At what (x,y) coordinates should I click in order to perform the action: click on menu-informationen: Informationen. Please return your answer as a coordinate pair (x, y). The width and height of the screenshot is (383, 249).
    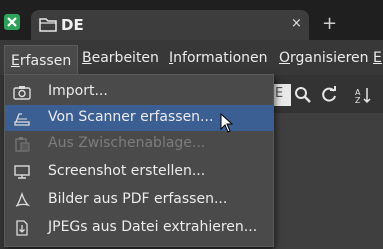
    Looking at the image, I should click on (218, 58).